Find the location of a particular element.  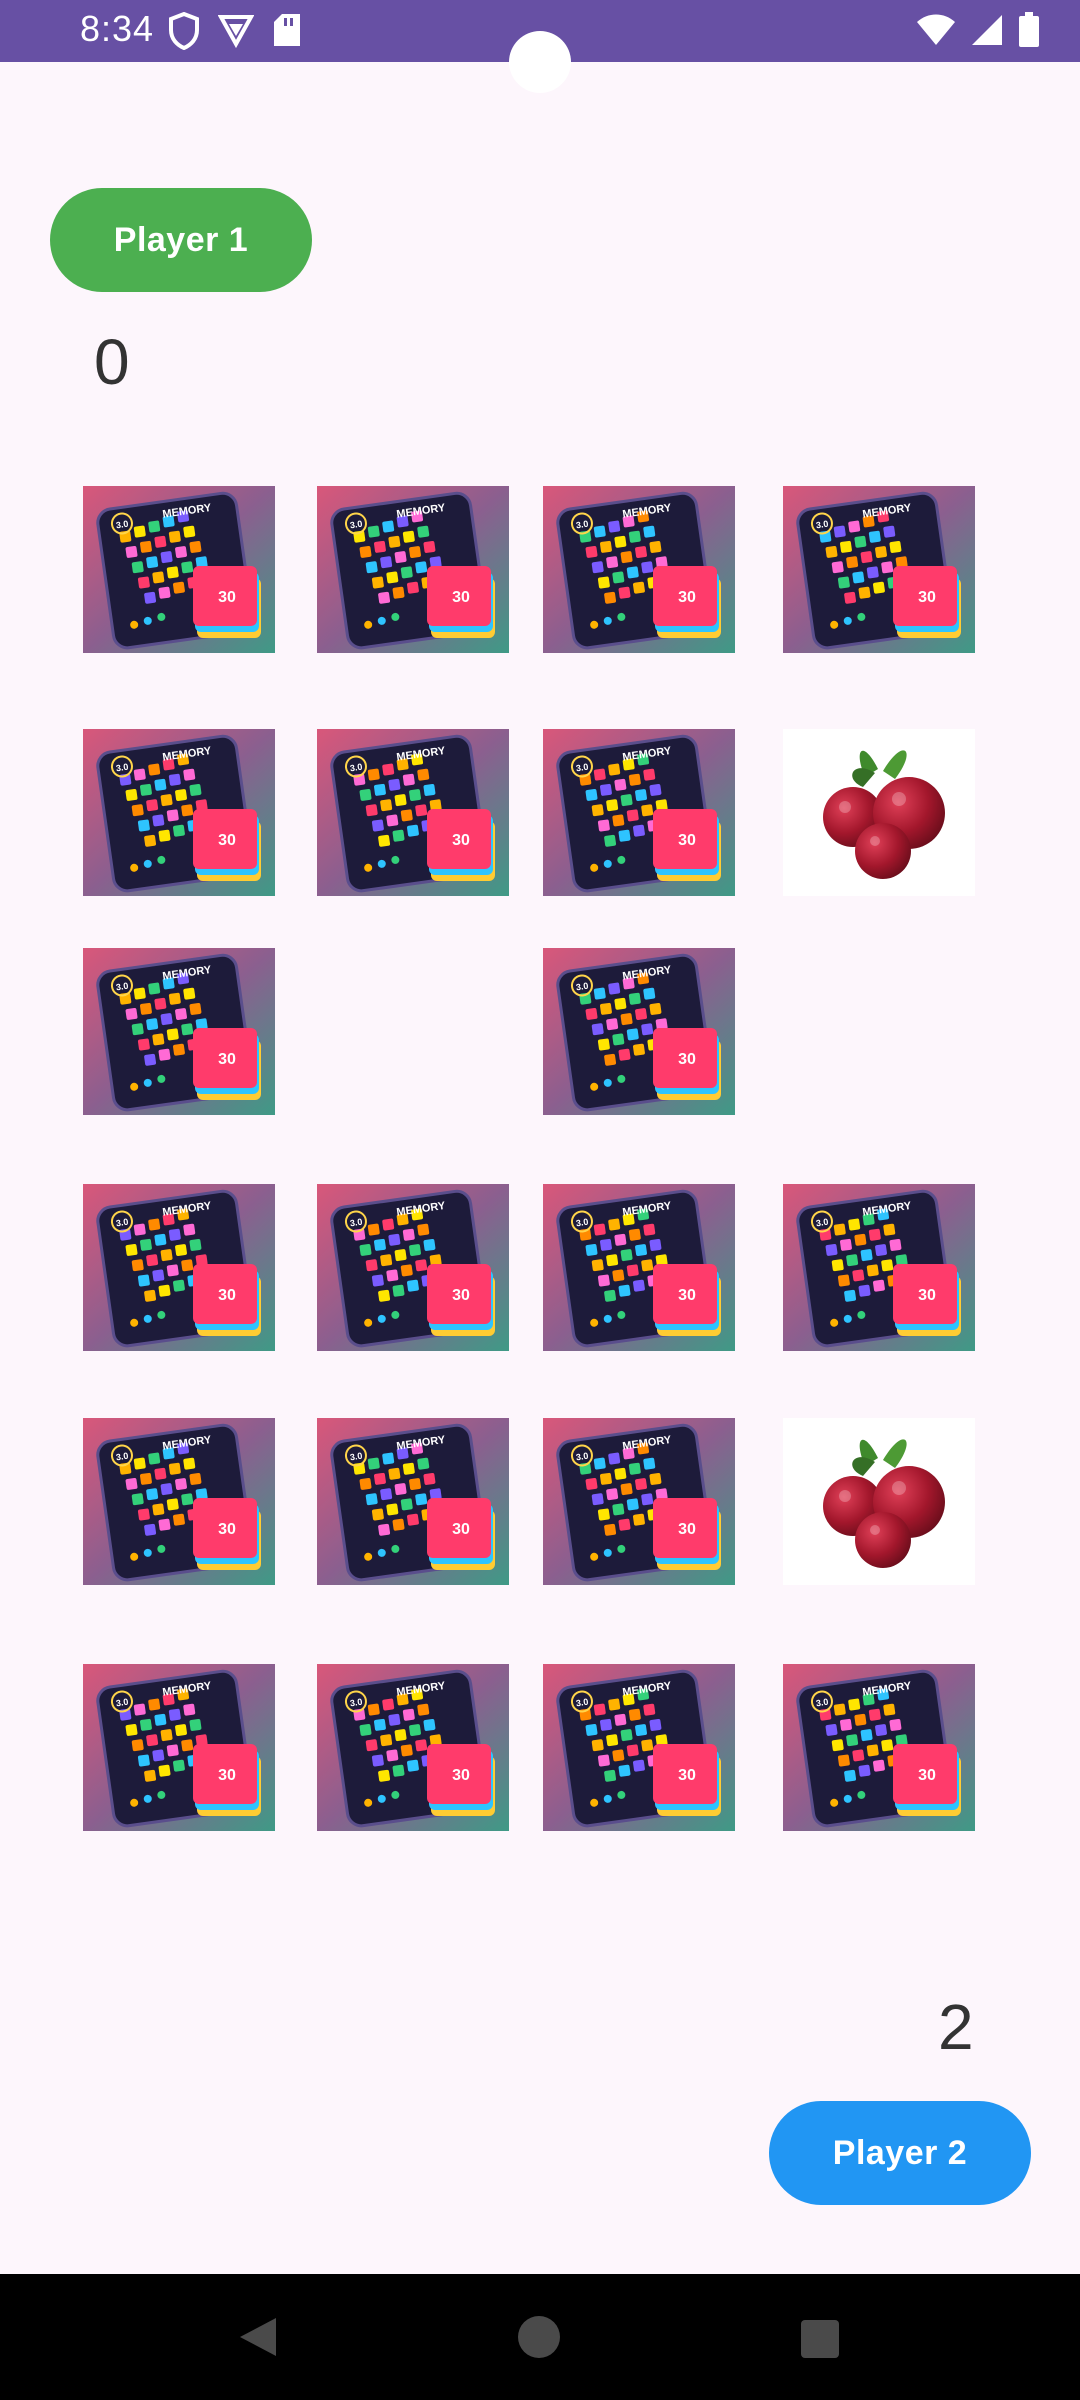

vpn-triangle-icon is located at coordinates (236, 33).